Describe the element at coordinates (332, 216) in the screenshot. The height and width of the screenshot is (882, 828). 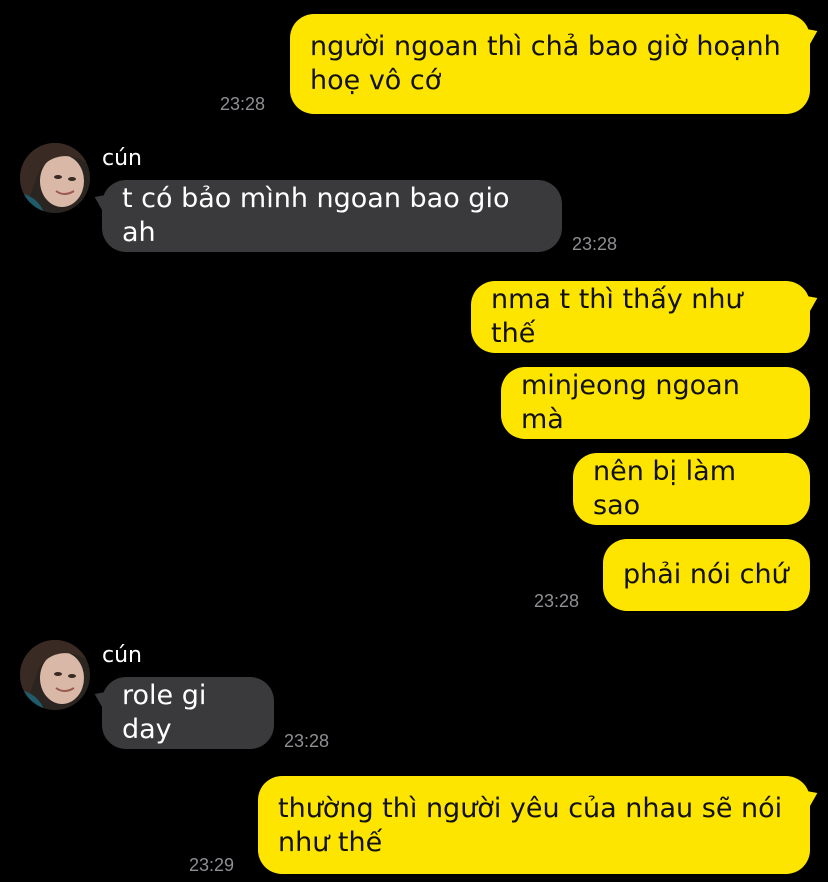
I see `incoming-message-bubble: t có bảo mình ngoan bao gio ah` at that location.